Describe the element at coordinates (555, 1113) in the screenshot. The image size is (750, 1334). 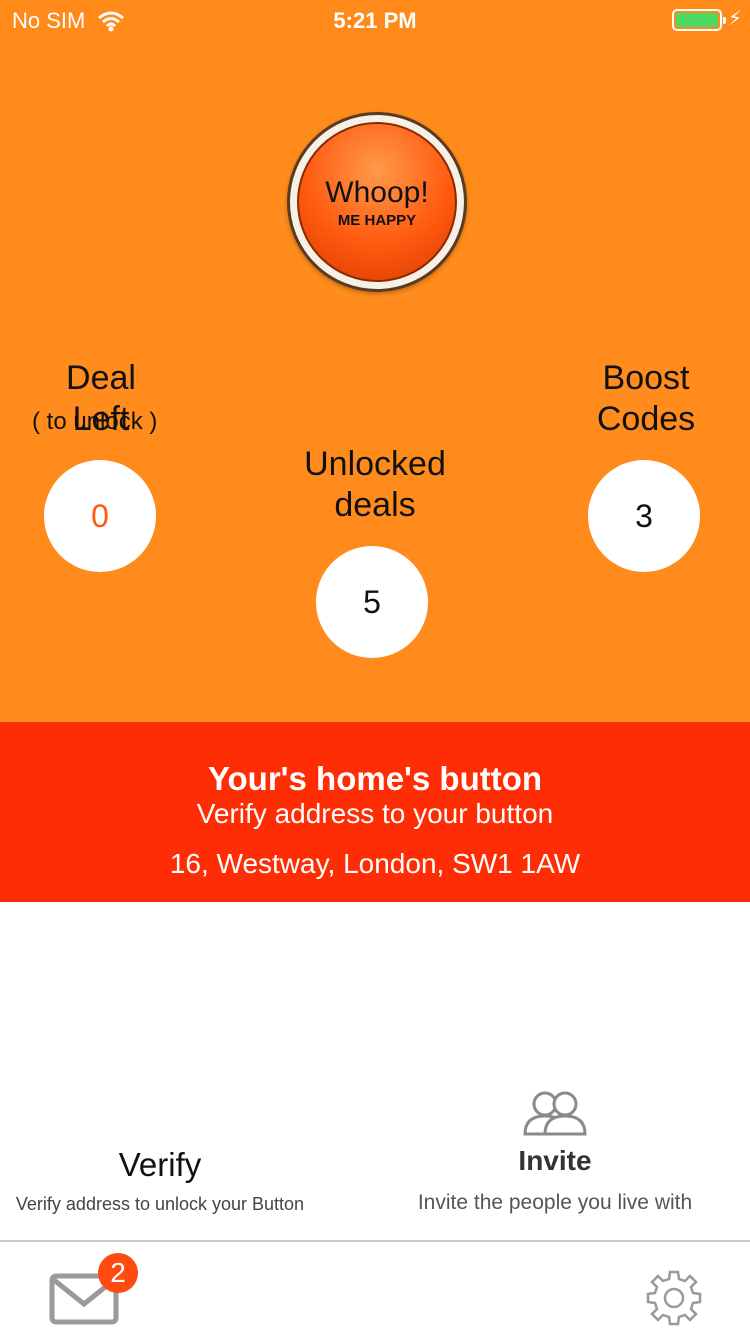
I see `people-icon` at that location.